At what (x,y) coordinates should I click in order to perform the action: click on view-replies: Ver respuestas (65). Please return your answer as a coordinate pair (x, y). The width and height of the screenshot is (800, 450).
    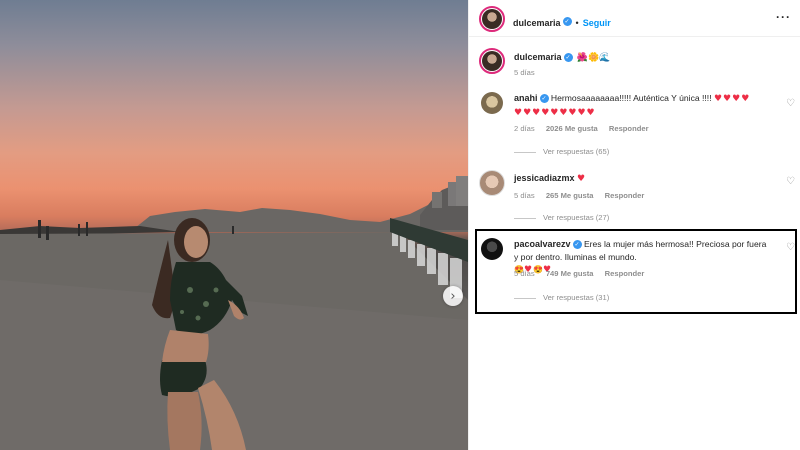
    Looking at the image, I should click on (561, 151).